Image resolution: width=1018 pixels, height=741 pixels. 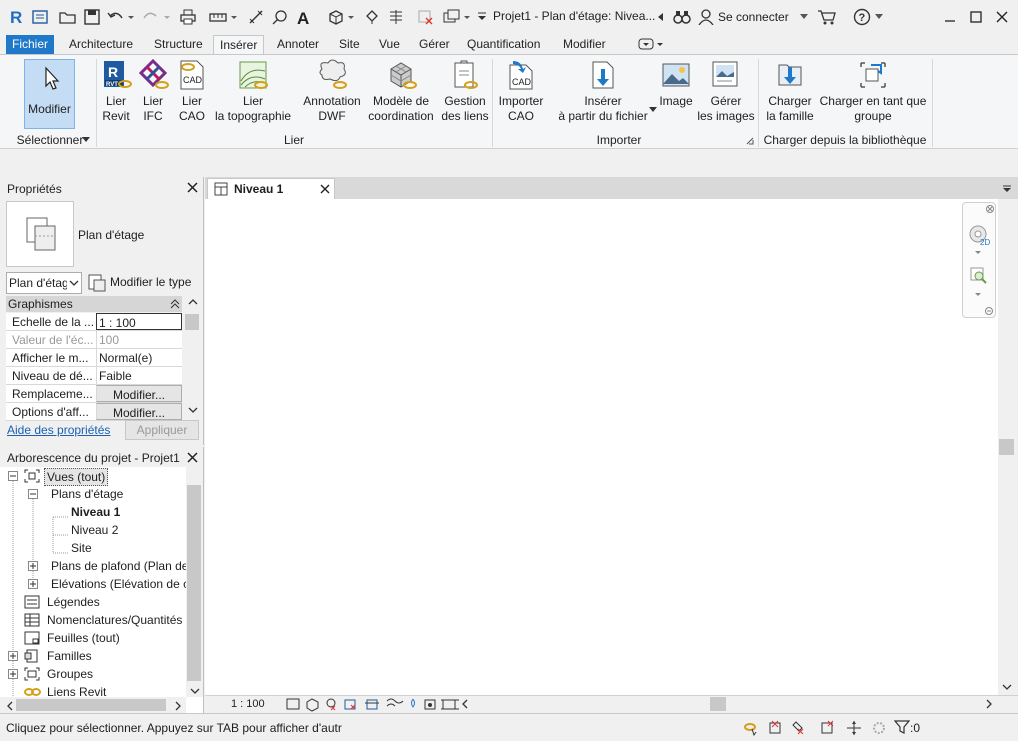 I want to click on tab-fichier: Fichier, so click(x=30, y=44).